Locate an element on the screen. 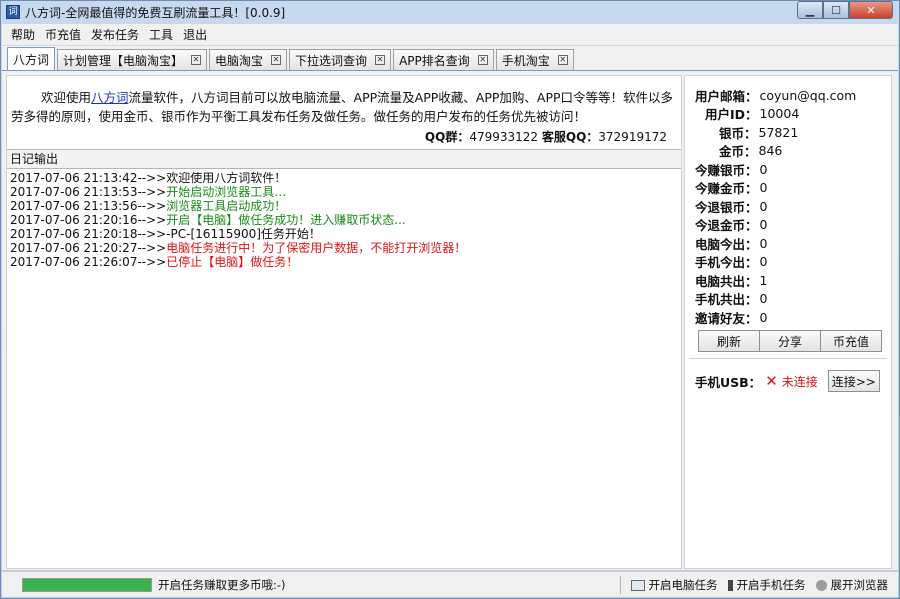  stat-mobile-total-out: 手机共出： 0 is located at coordinates (788, 299).